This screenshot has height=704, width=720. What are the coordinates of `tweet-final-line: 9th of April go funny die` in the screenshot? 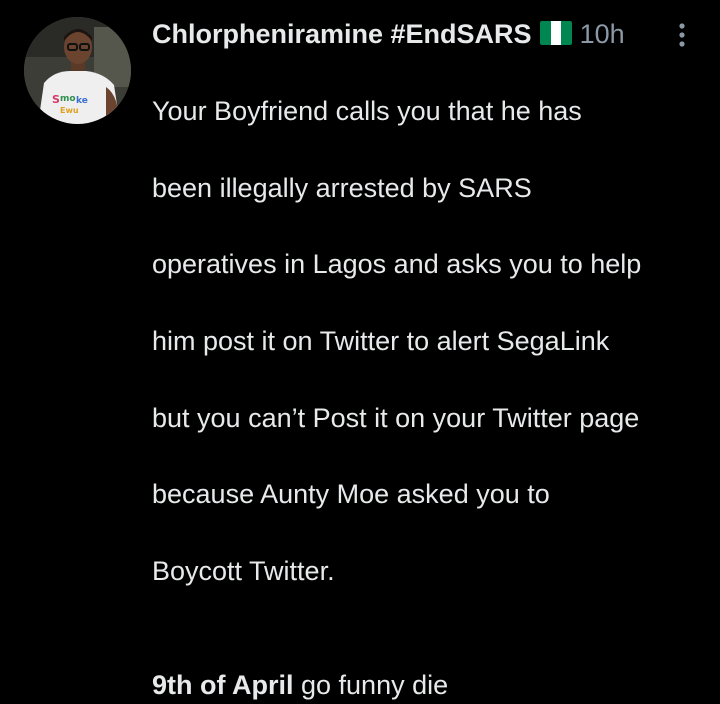 It's located at (432, 685).